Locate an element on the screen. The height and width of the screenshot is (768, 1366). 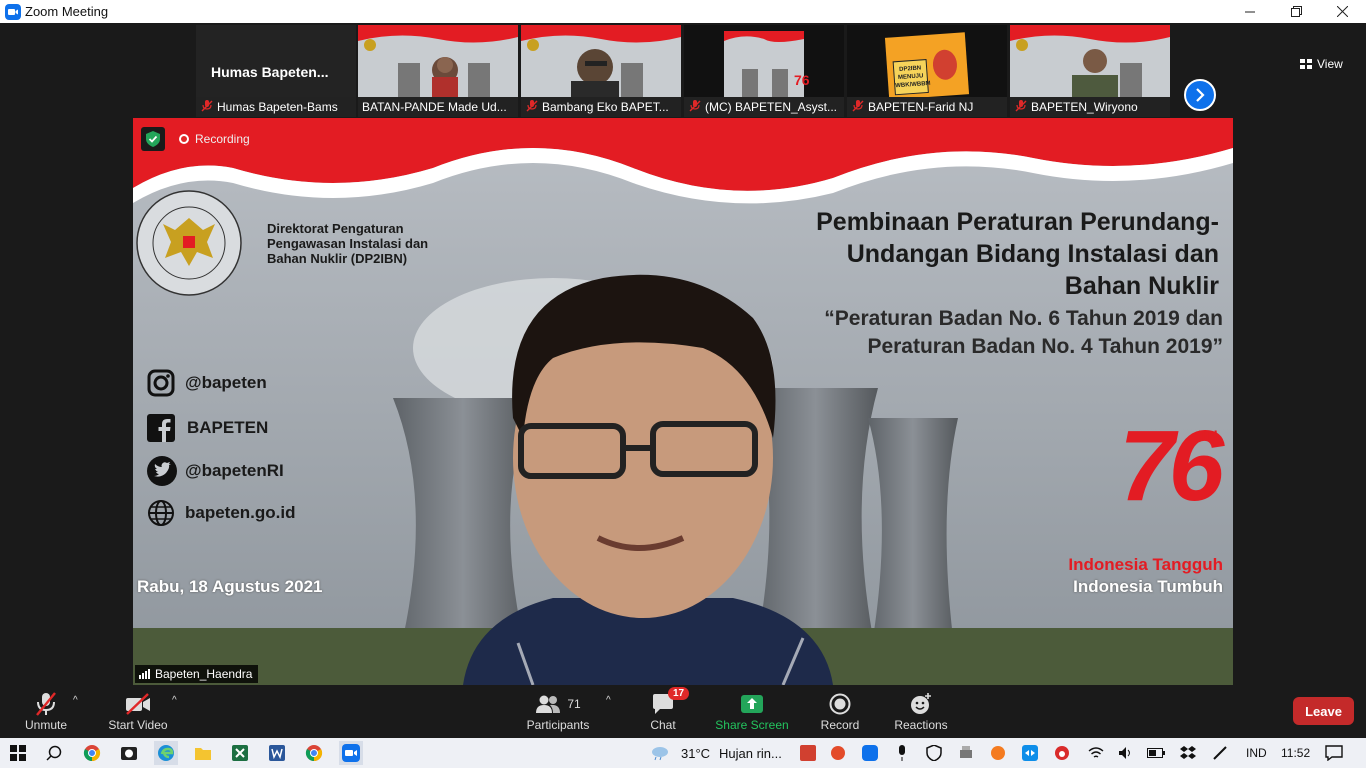
shield-icon is located at coordinates (934, 753).